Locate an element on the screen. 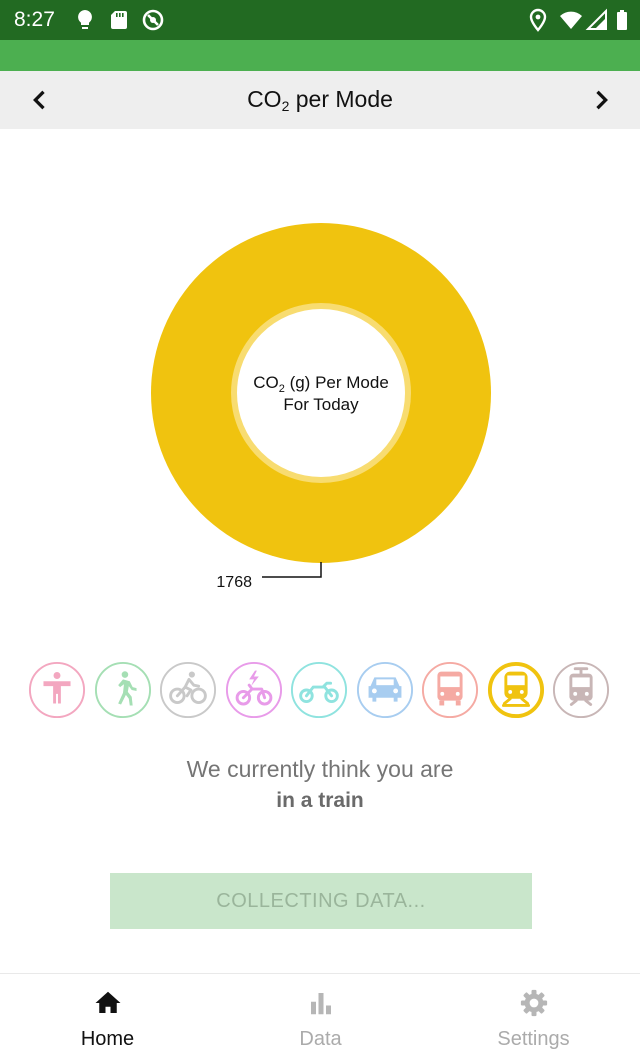 Image resolution: width=640 pixels, height=1062 pixels. mode-cycling-icon is located at coordinates (188, 690).